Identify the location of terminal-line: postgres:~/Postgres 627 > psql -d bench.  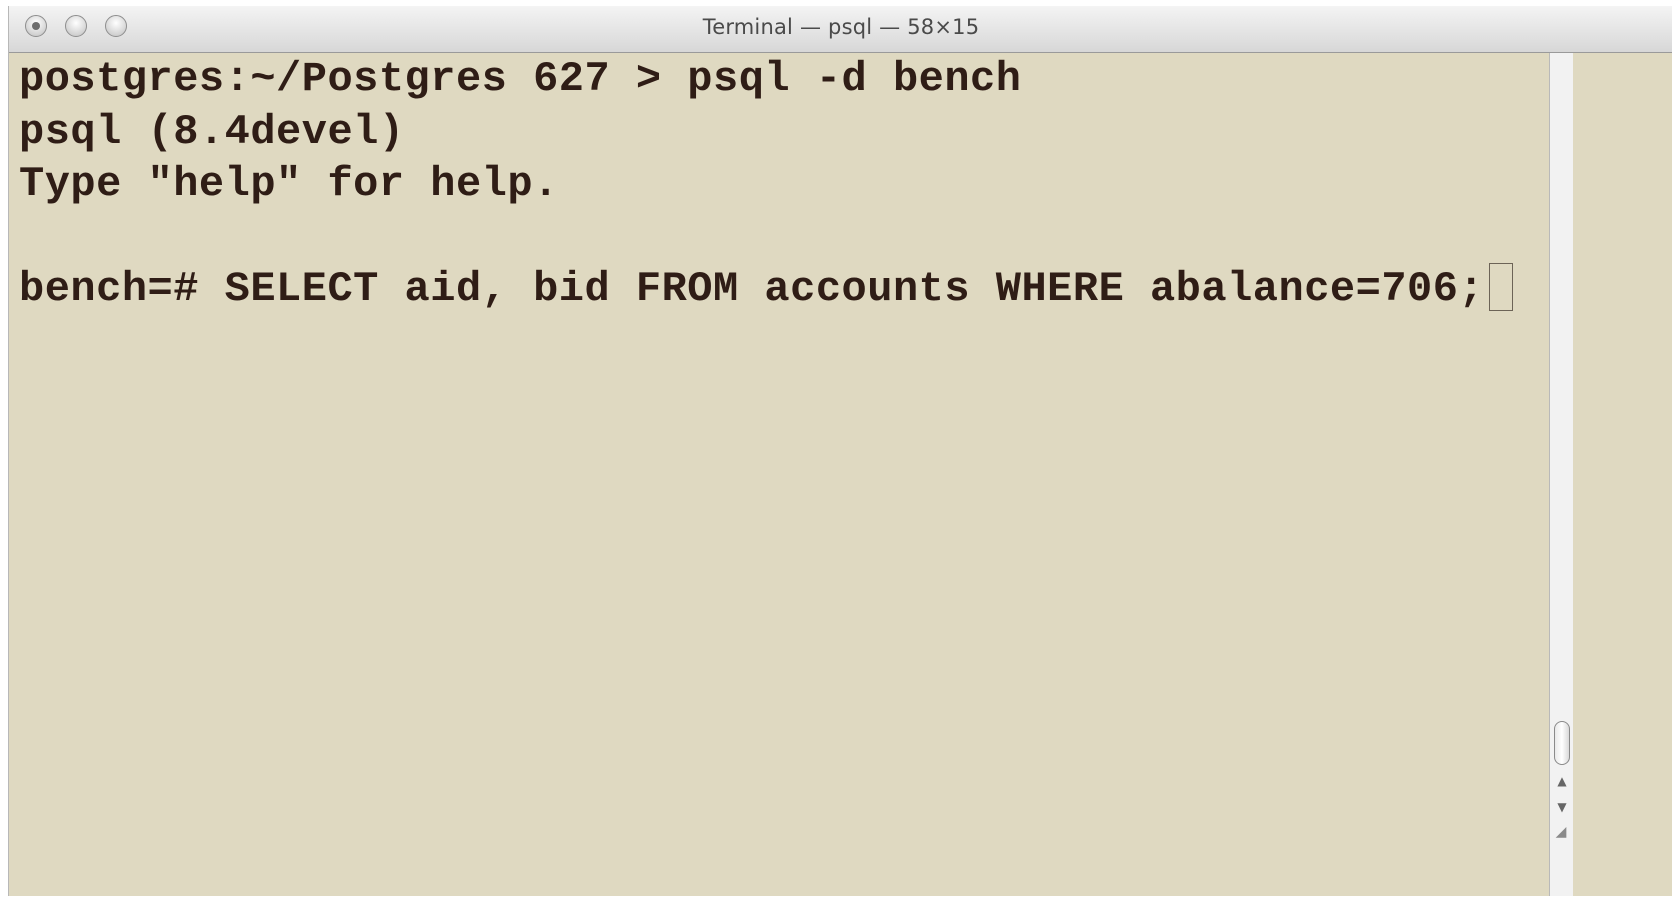
(520, 79).